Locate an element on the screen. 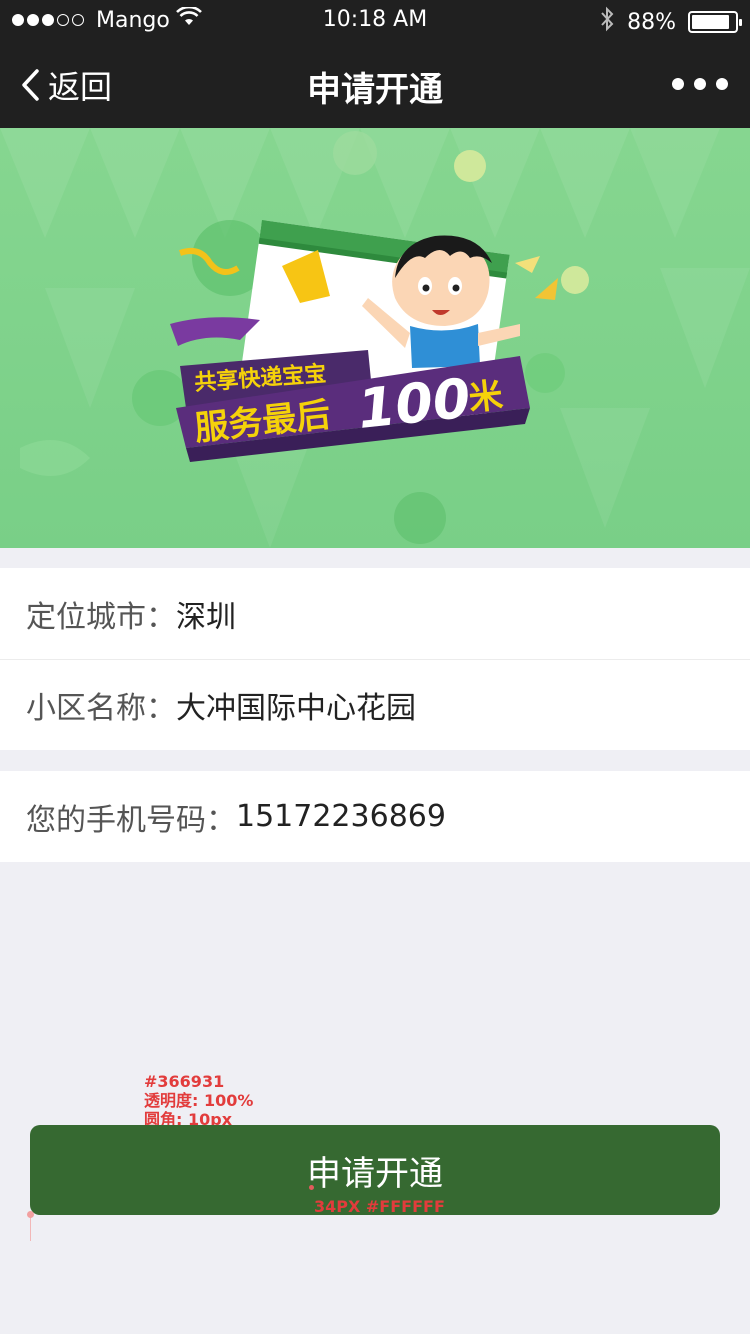 Image resolution: width=750 pixels, height=1334 pixels. more-dots-icon is located at coordinates (700, 84).